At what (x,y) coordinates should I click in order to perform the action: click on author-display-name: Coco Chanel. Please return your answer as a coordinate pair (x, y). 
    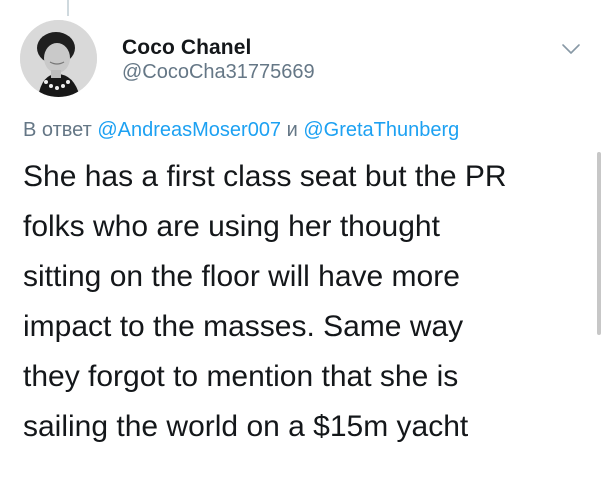
    Looking at the image, I should click on (186, 48).